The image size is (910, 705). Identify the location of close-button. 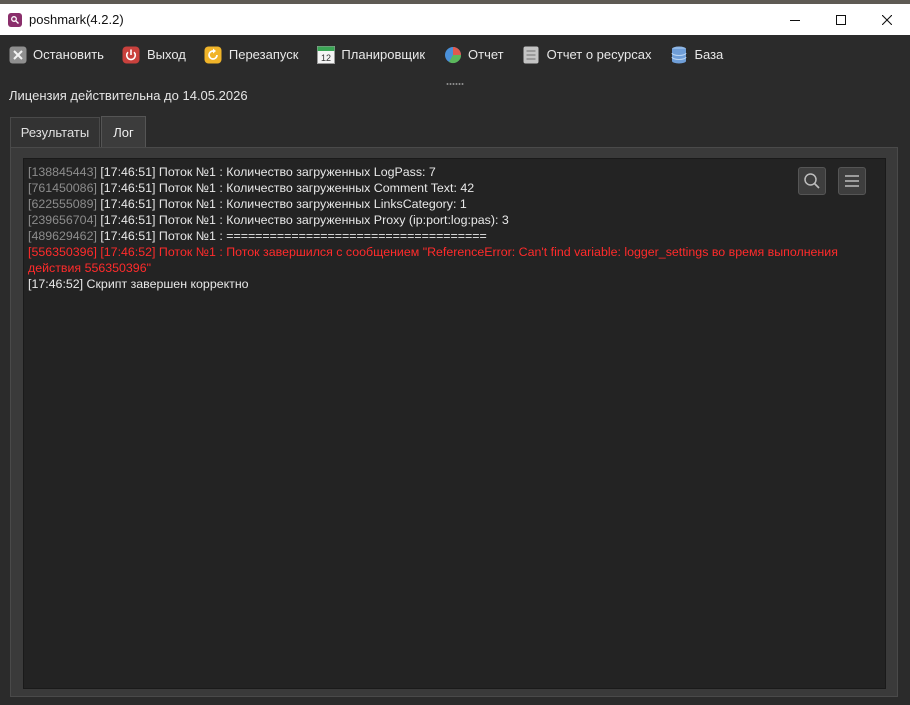
(887, 19).